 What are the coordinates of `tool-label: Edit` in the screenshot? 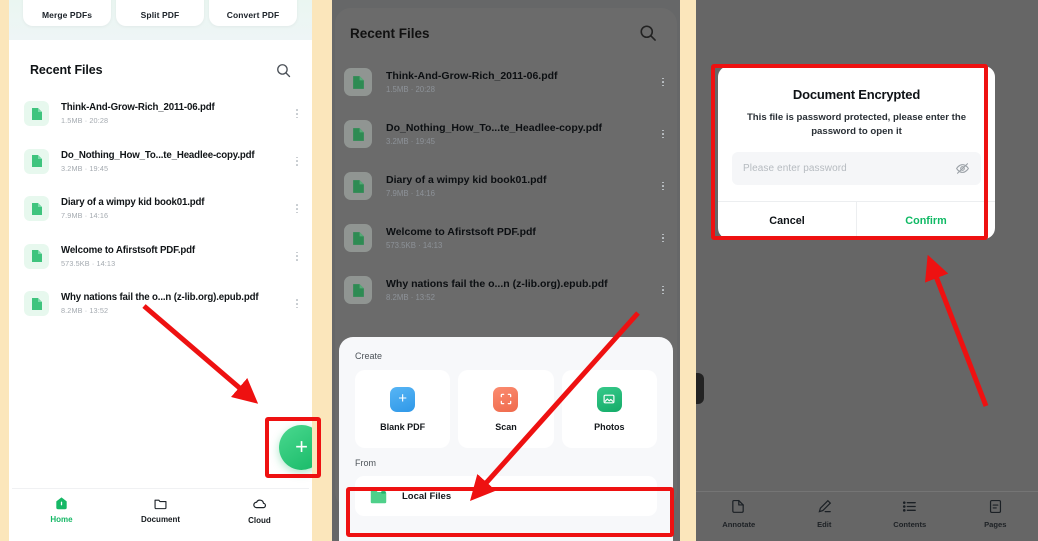 It's located at (824, 524).